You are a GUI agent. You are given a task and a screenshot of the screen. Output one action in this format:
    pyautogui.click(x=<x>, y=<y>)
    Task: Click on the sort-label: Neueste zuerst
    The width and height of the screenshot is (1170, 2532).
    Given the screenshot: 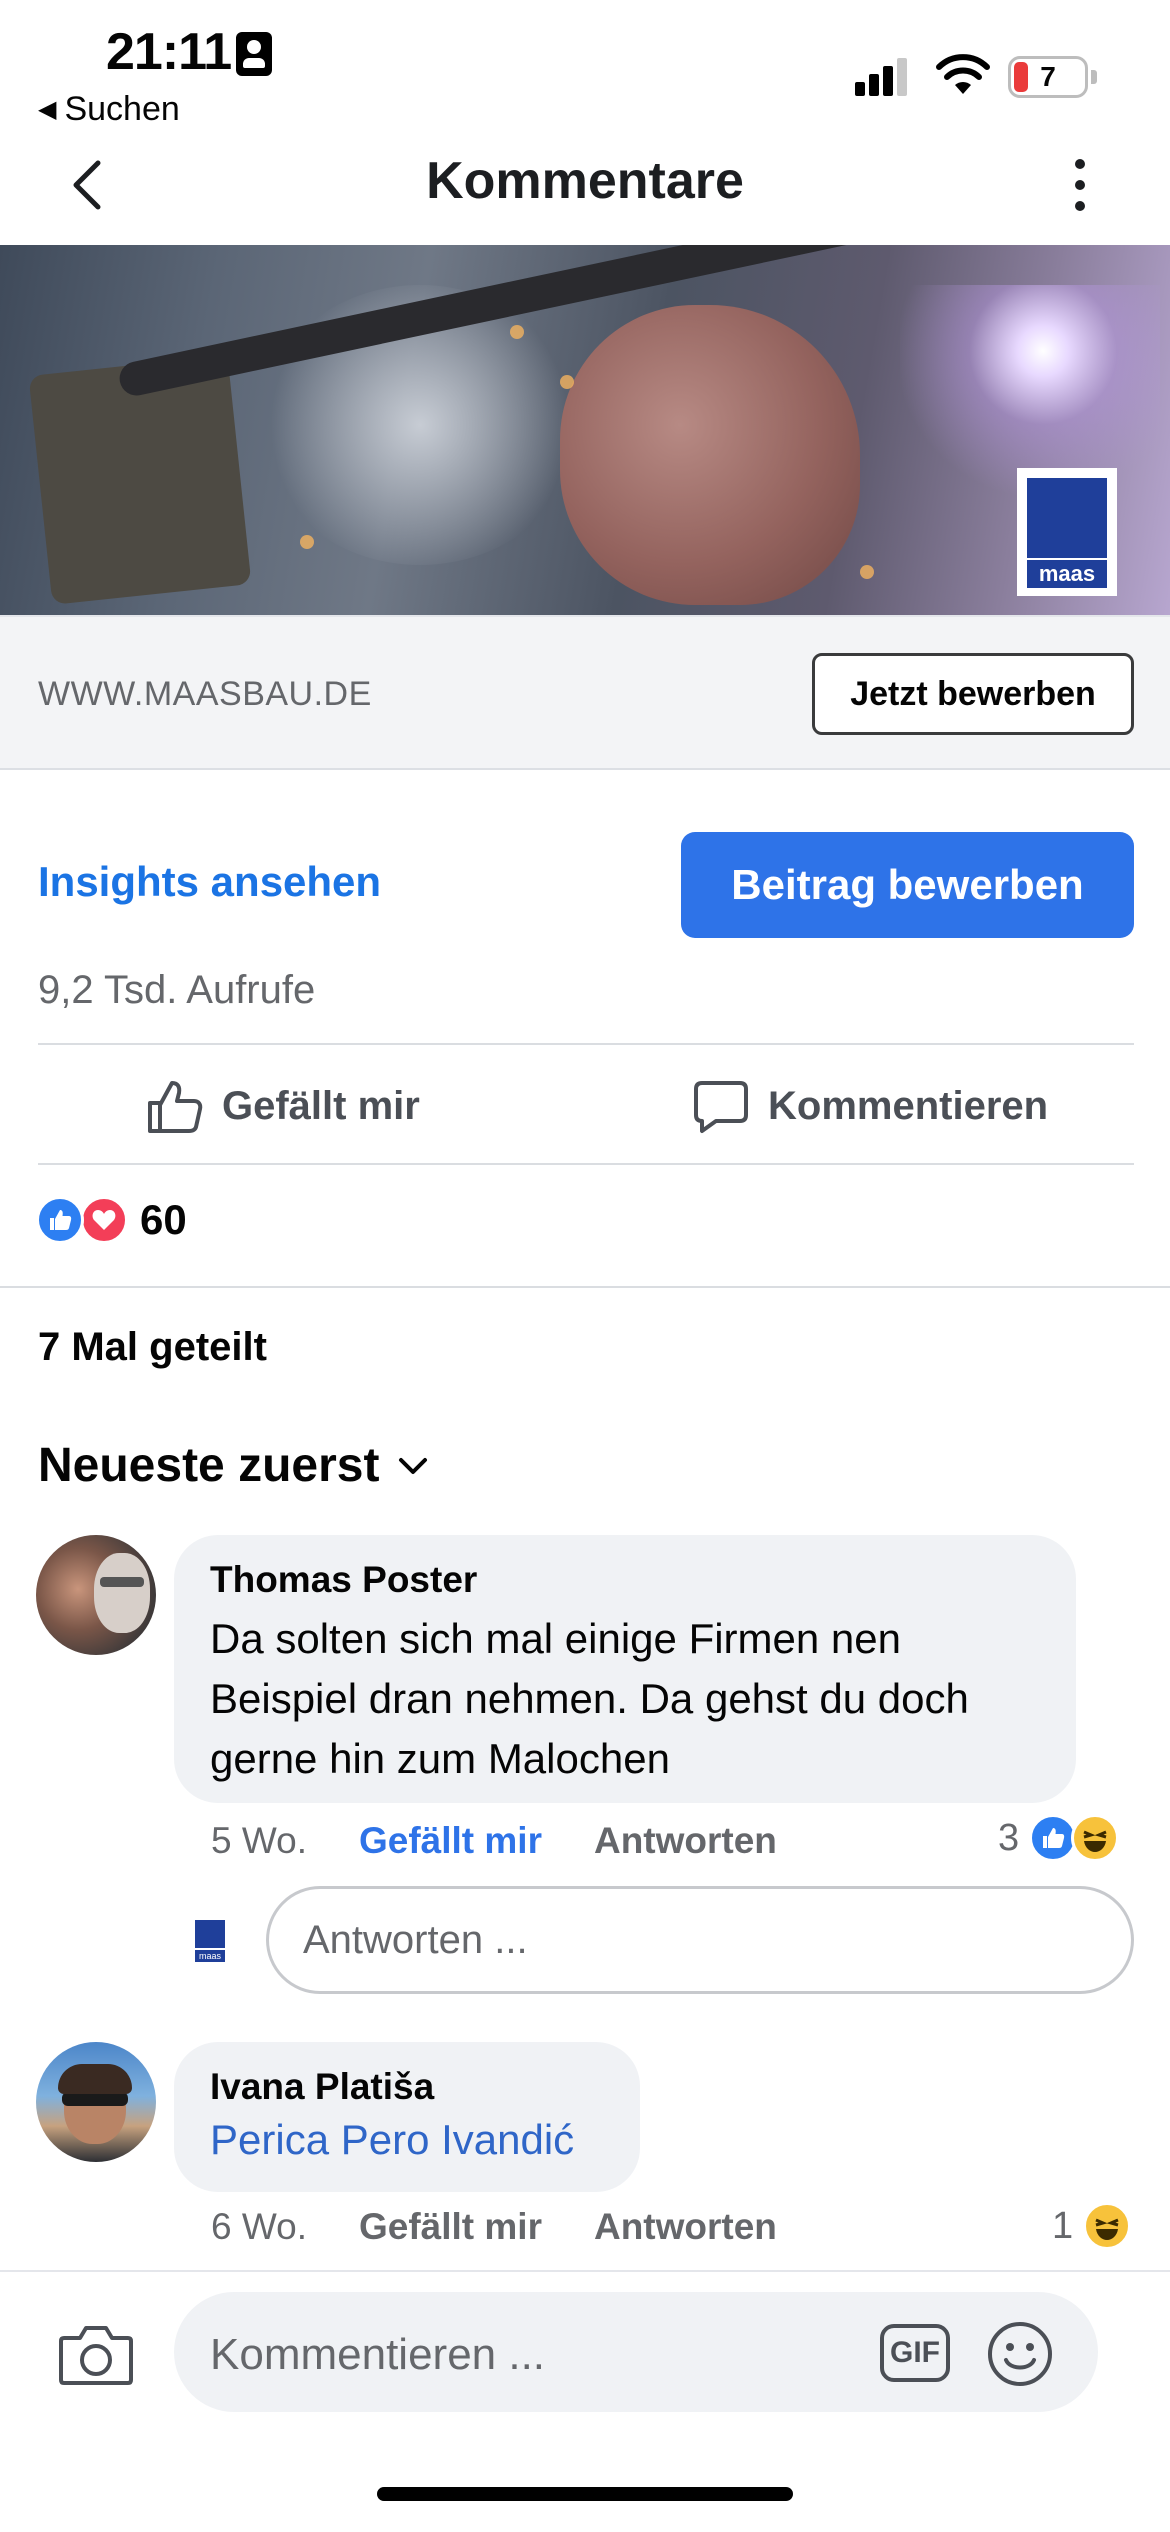 What is the action you would take?
    pyautogui.click(x=209, y=1465)
    